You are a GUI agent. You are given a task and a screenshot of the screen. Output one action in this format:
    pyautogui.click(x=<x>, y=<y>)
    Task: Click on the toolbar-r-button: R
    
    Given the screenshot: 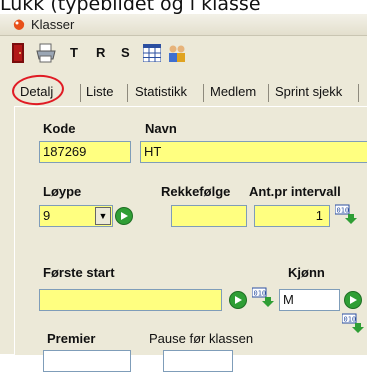 What is the action you would take?
    pyautogui.click(x=100, y=53)
    